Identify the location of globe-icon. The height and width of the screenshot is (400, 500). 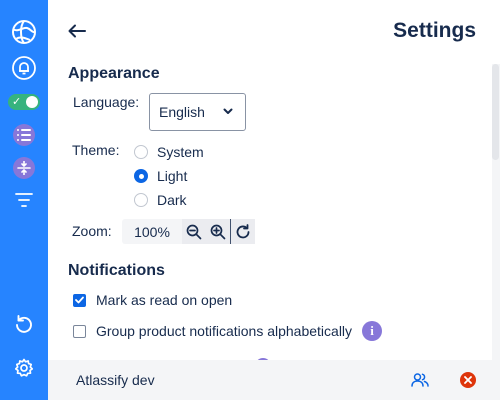
(24, 32).